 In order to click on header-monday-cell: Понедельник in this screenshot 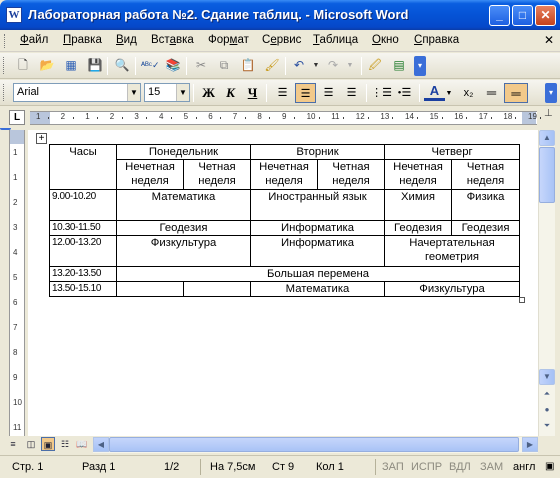, I will do `click(183, 152)`.